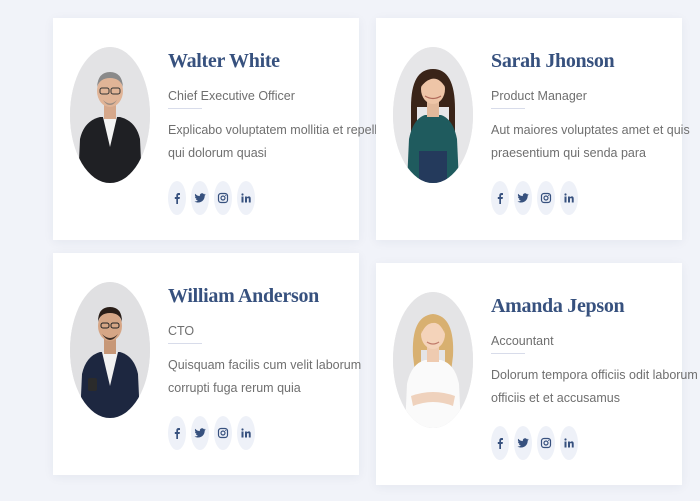 The image size is (700, 501). I want to click on bio-line: praesentium qui senda para, so click(568, 153).